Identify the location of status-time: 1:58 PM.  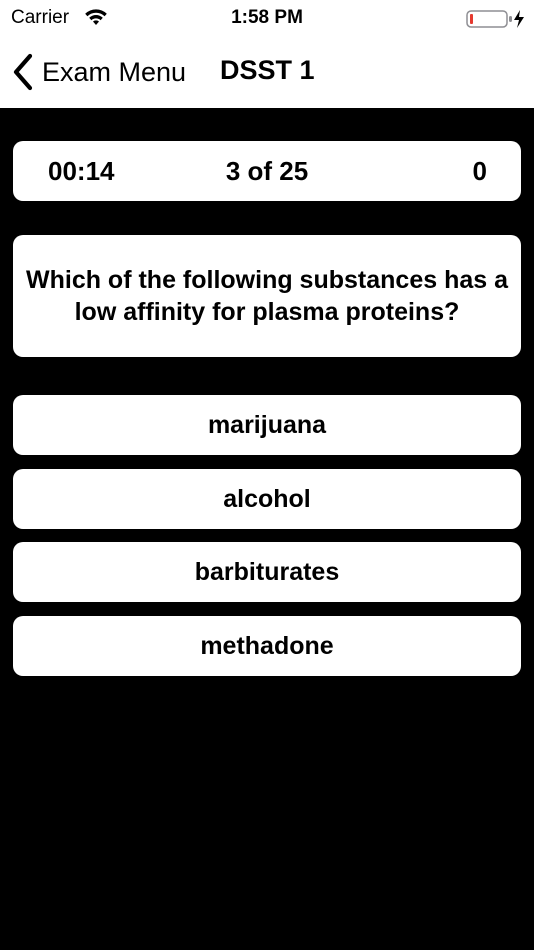
(267, 17).